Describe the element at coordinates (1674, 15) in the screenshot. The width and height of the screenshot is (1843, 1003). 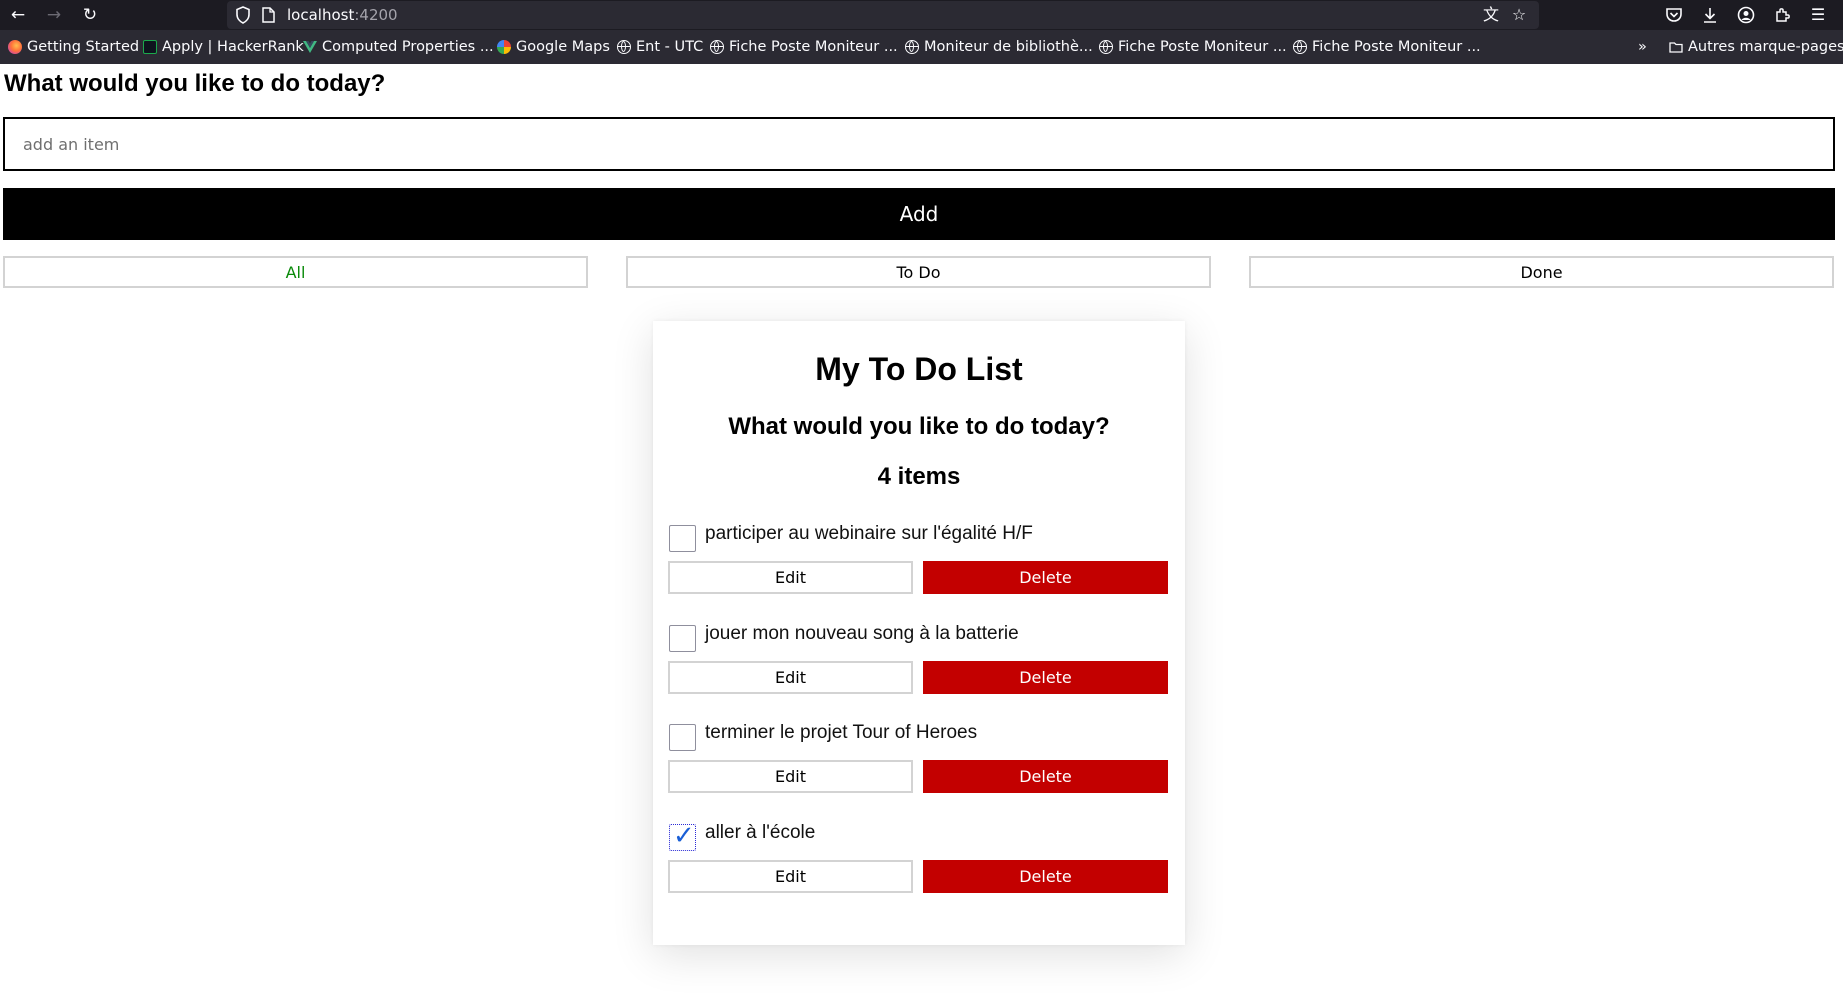
I see `pocket-icon` at that location.